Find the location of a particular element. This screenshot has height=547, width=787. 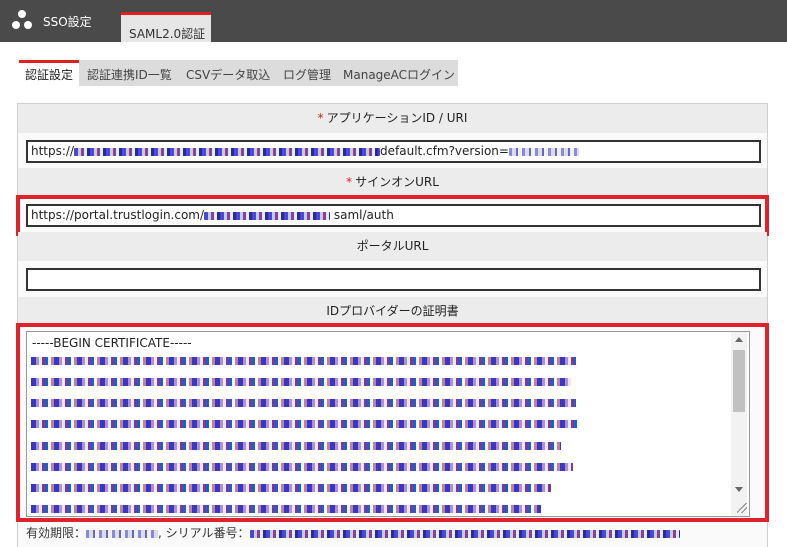

subtab-csv-import: CSVデータ取込 is located at coordinates (228, 73).